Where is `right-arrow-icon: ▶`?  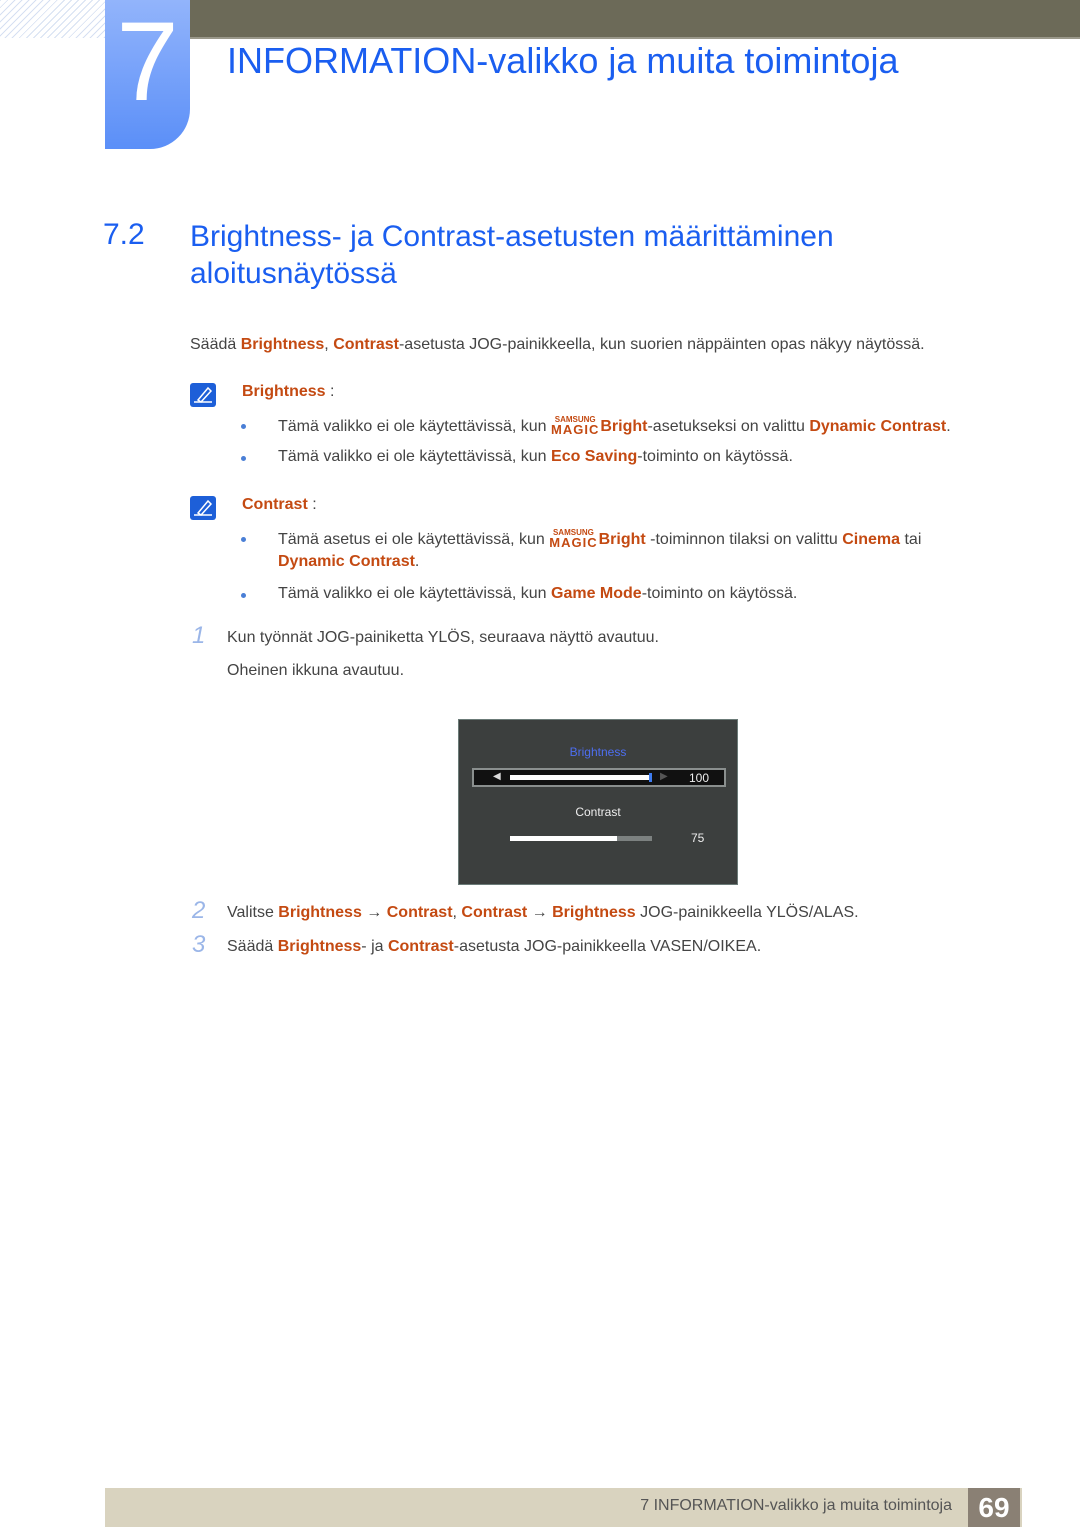 right-arrow-icon: ▶ is located at coordinates (664, 776).